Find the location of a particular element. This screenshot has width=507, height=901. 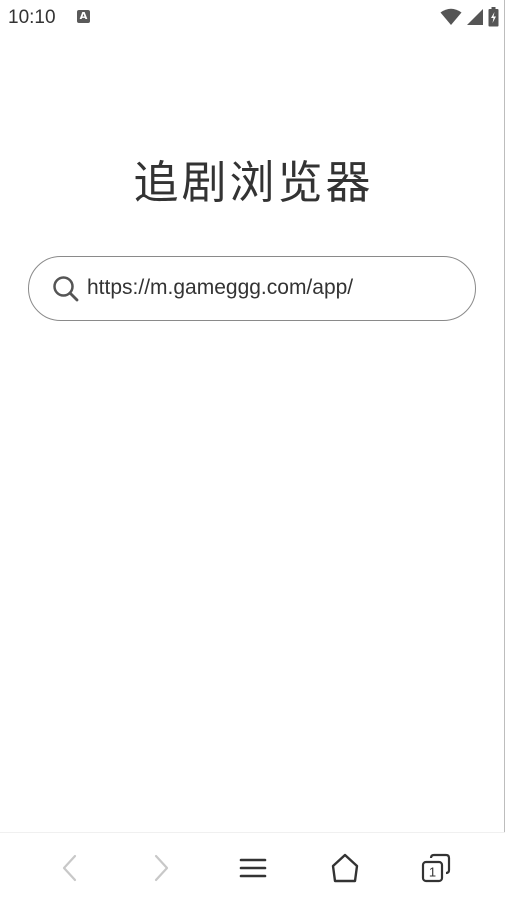

cellular-signal-icon is located at coordinates (475, 17).